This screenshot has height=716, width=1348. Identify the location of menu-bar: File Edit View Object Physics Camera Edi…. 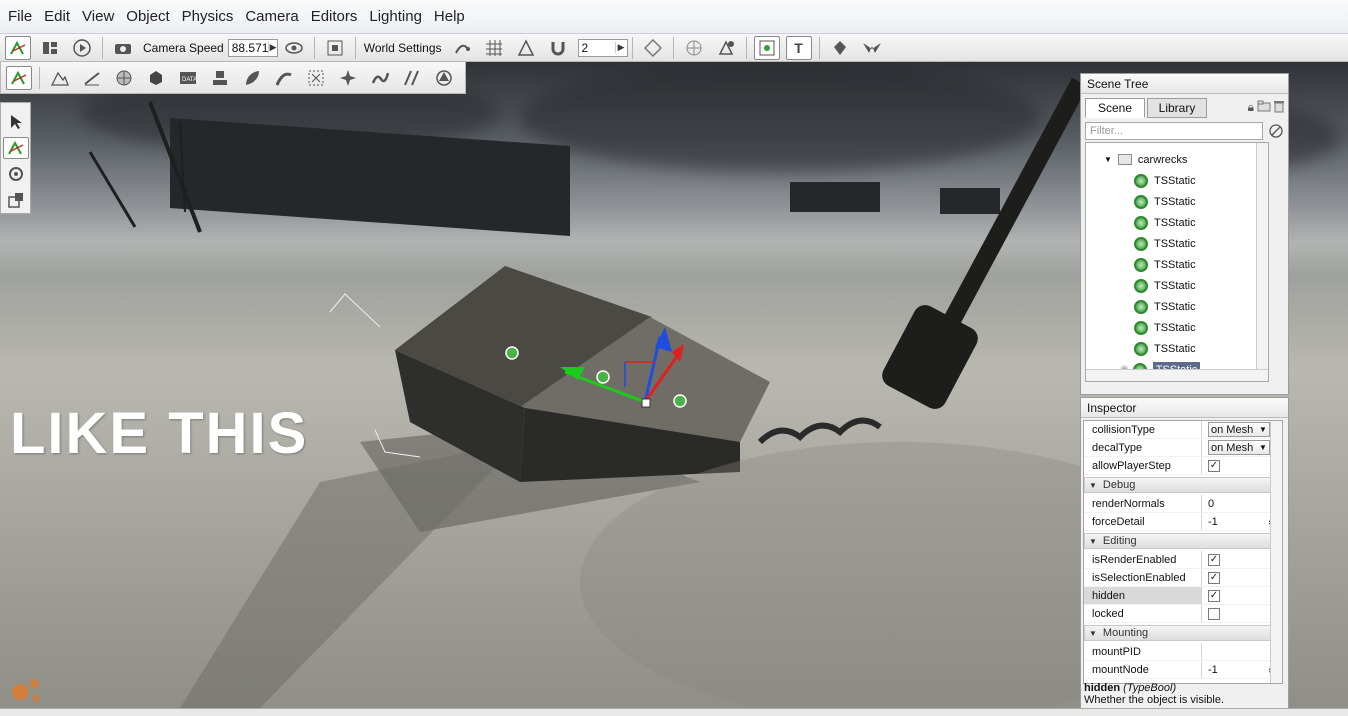
(674, 17).